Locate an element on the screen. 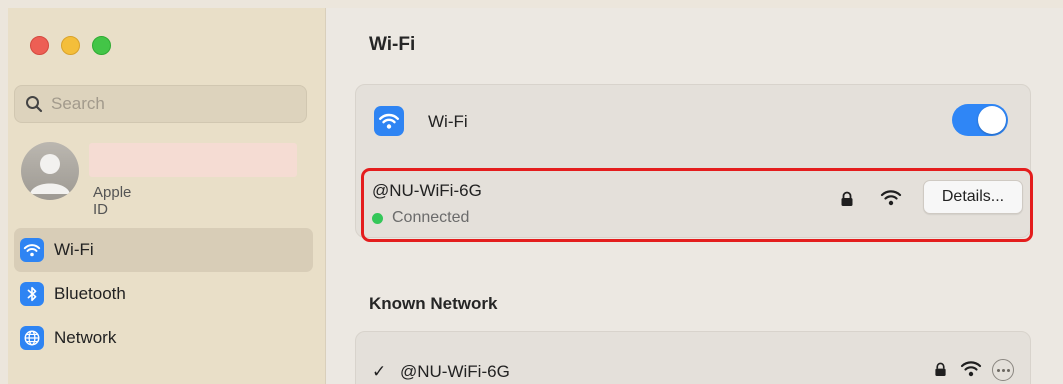 The height and width of the screenshot is (384, 1063). search-placeholder: Search is located at coordinates (78, 103).